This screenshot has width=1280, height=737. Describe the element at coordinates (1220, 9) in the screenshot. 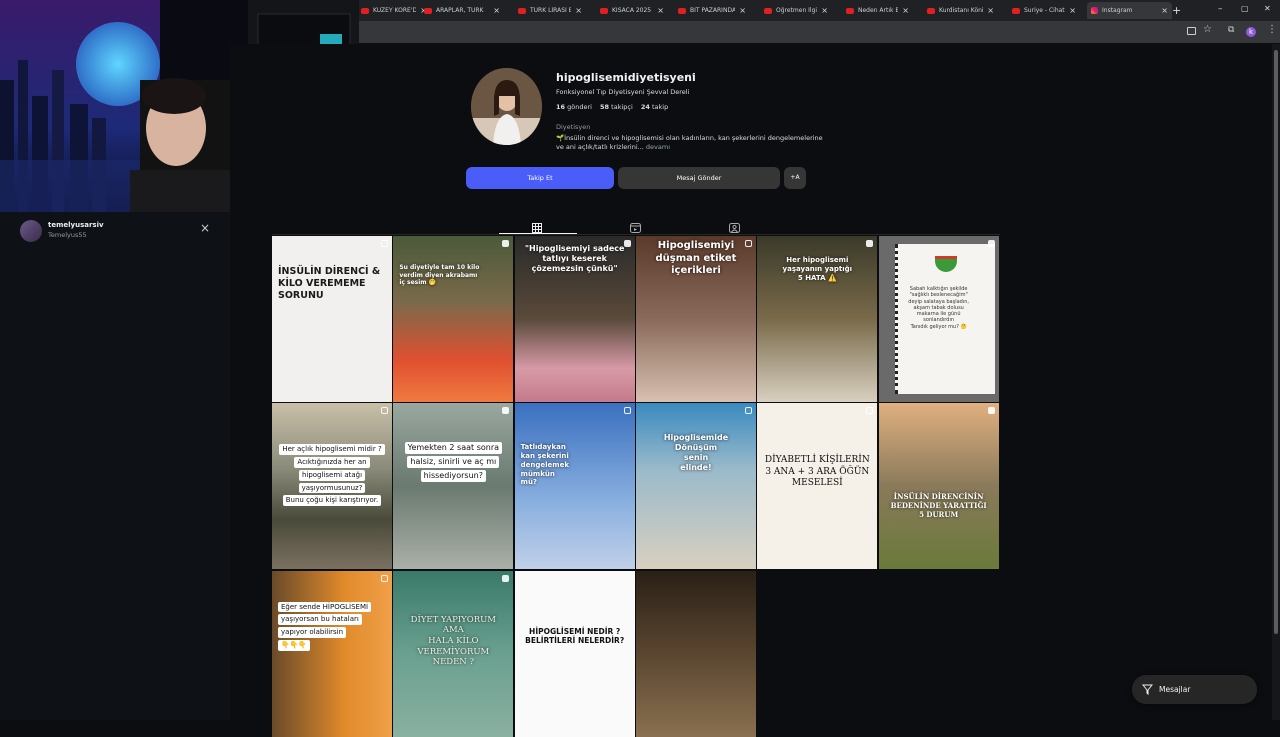

I see `minimize-button: –` at that location.